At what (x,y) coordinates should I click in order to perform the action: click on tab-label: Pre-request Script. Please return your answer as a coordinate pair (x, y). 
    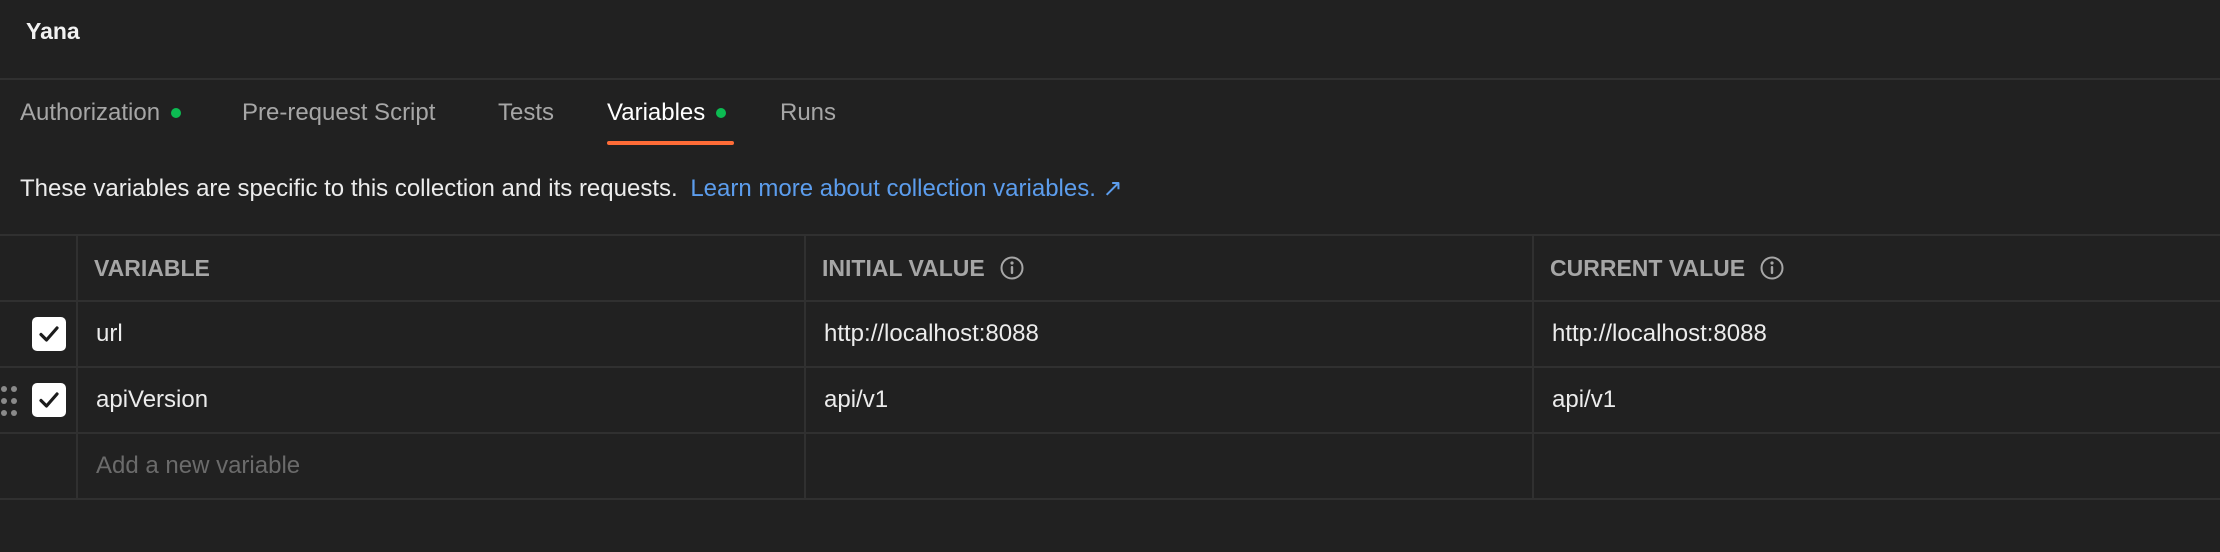
    Looking at the image, I should click on (339, 112).